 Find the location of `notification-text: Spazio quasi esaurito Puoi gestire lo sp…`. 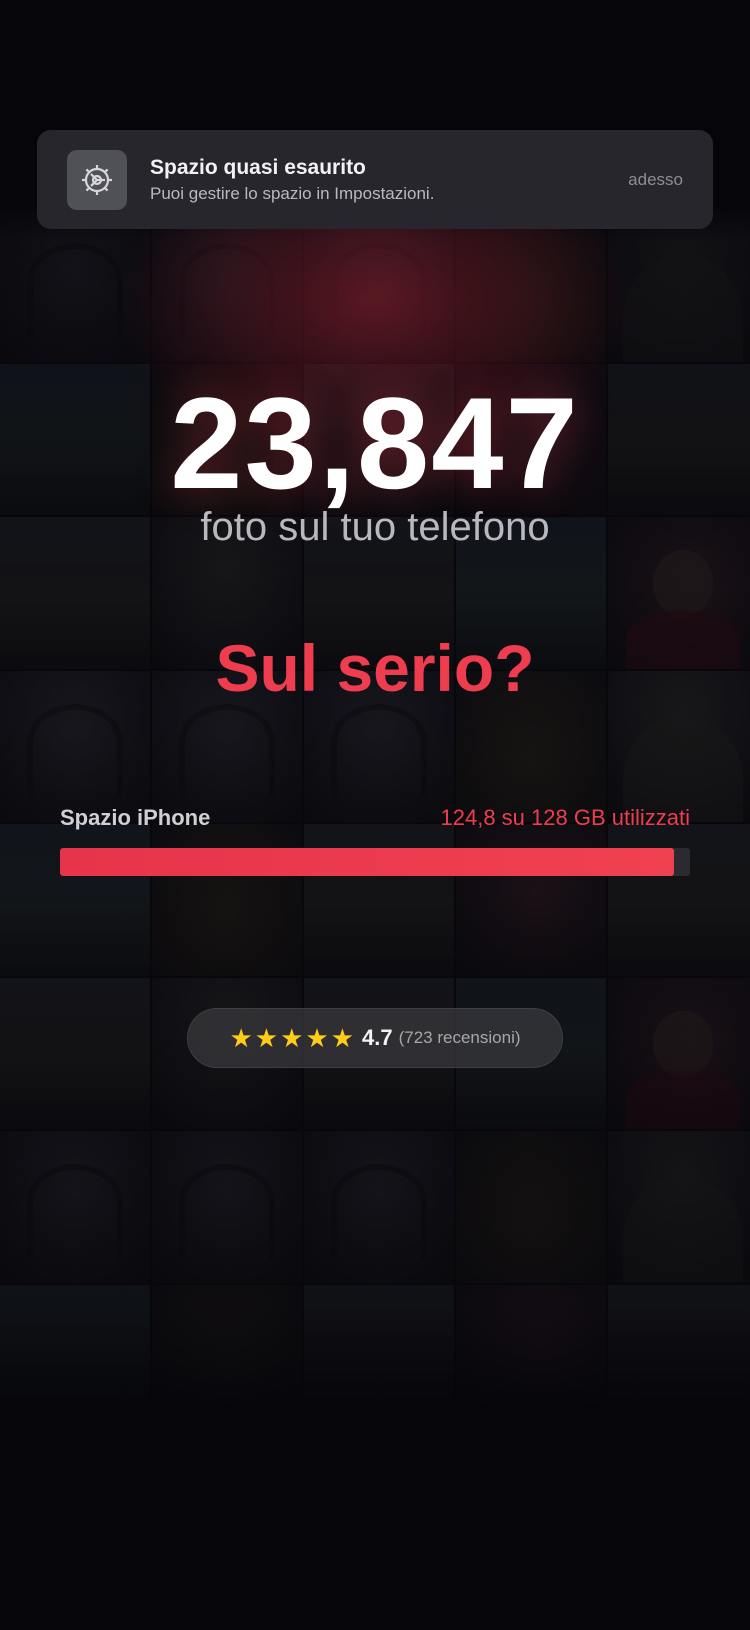

notification-text: Spazio quasi esaurito Puoi gestire lo sp… is located at coordinates (389, 180).